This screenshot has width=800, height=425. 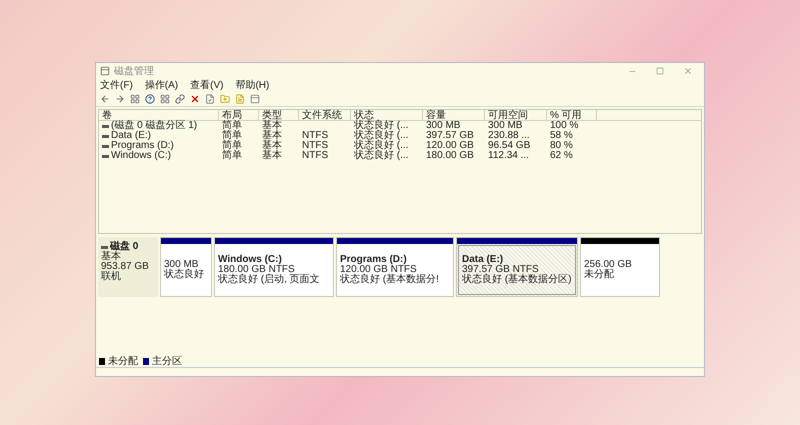 I want to click on column-header: 文件系统, so click(x=325, y=115).